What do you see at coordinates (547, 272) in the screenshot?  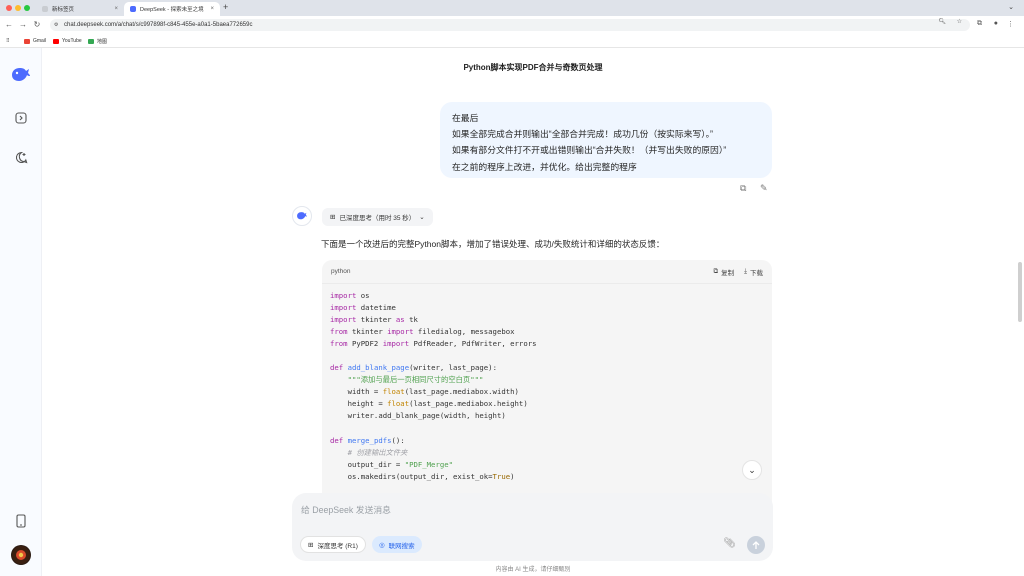 I see `code-block-header: python ⧉ 复制 ⤓ 下载` at bounding box center [547, 272].